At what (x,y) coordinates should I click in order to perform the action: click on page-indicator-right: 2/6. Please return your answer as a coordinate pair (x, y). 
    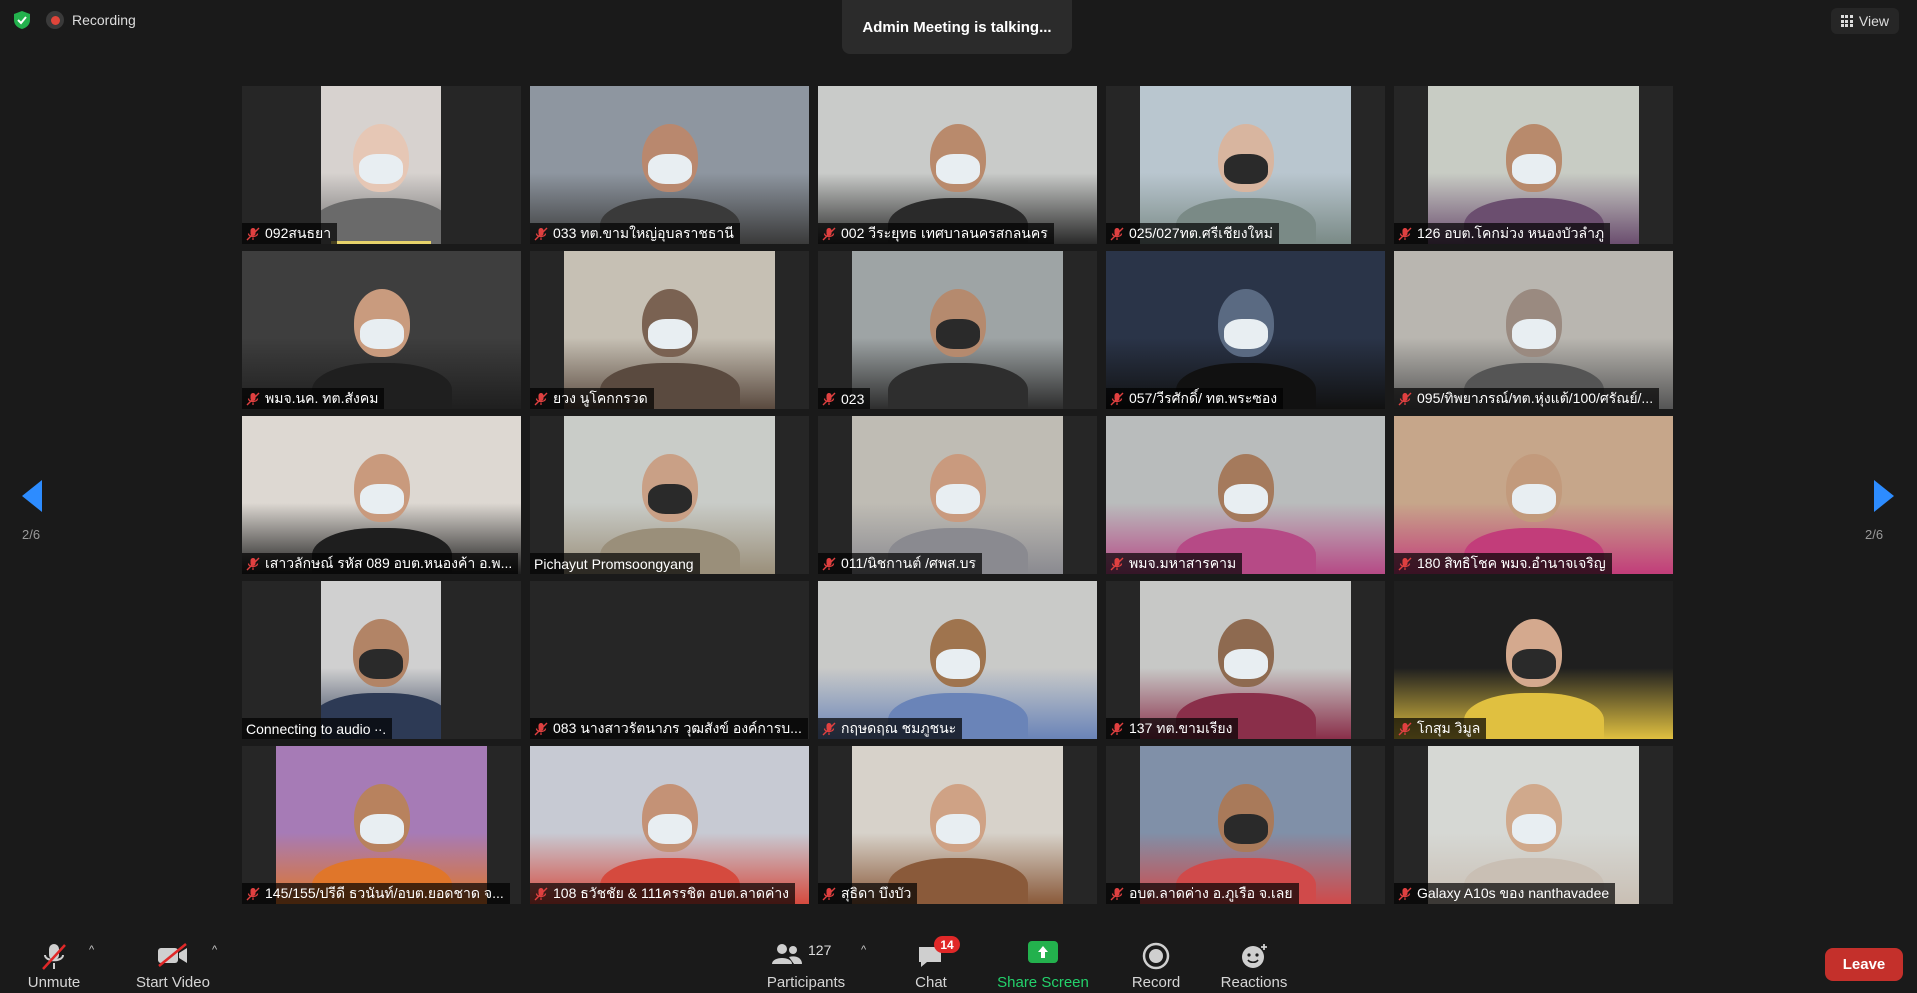
    Looking at the image, I should click on (1874, 534).